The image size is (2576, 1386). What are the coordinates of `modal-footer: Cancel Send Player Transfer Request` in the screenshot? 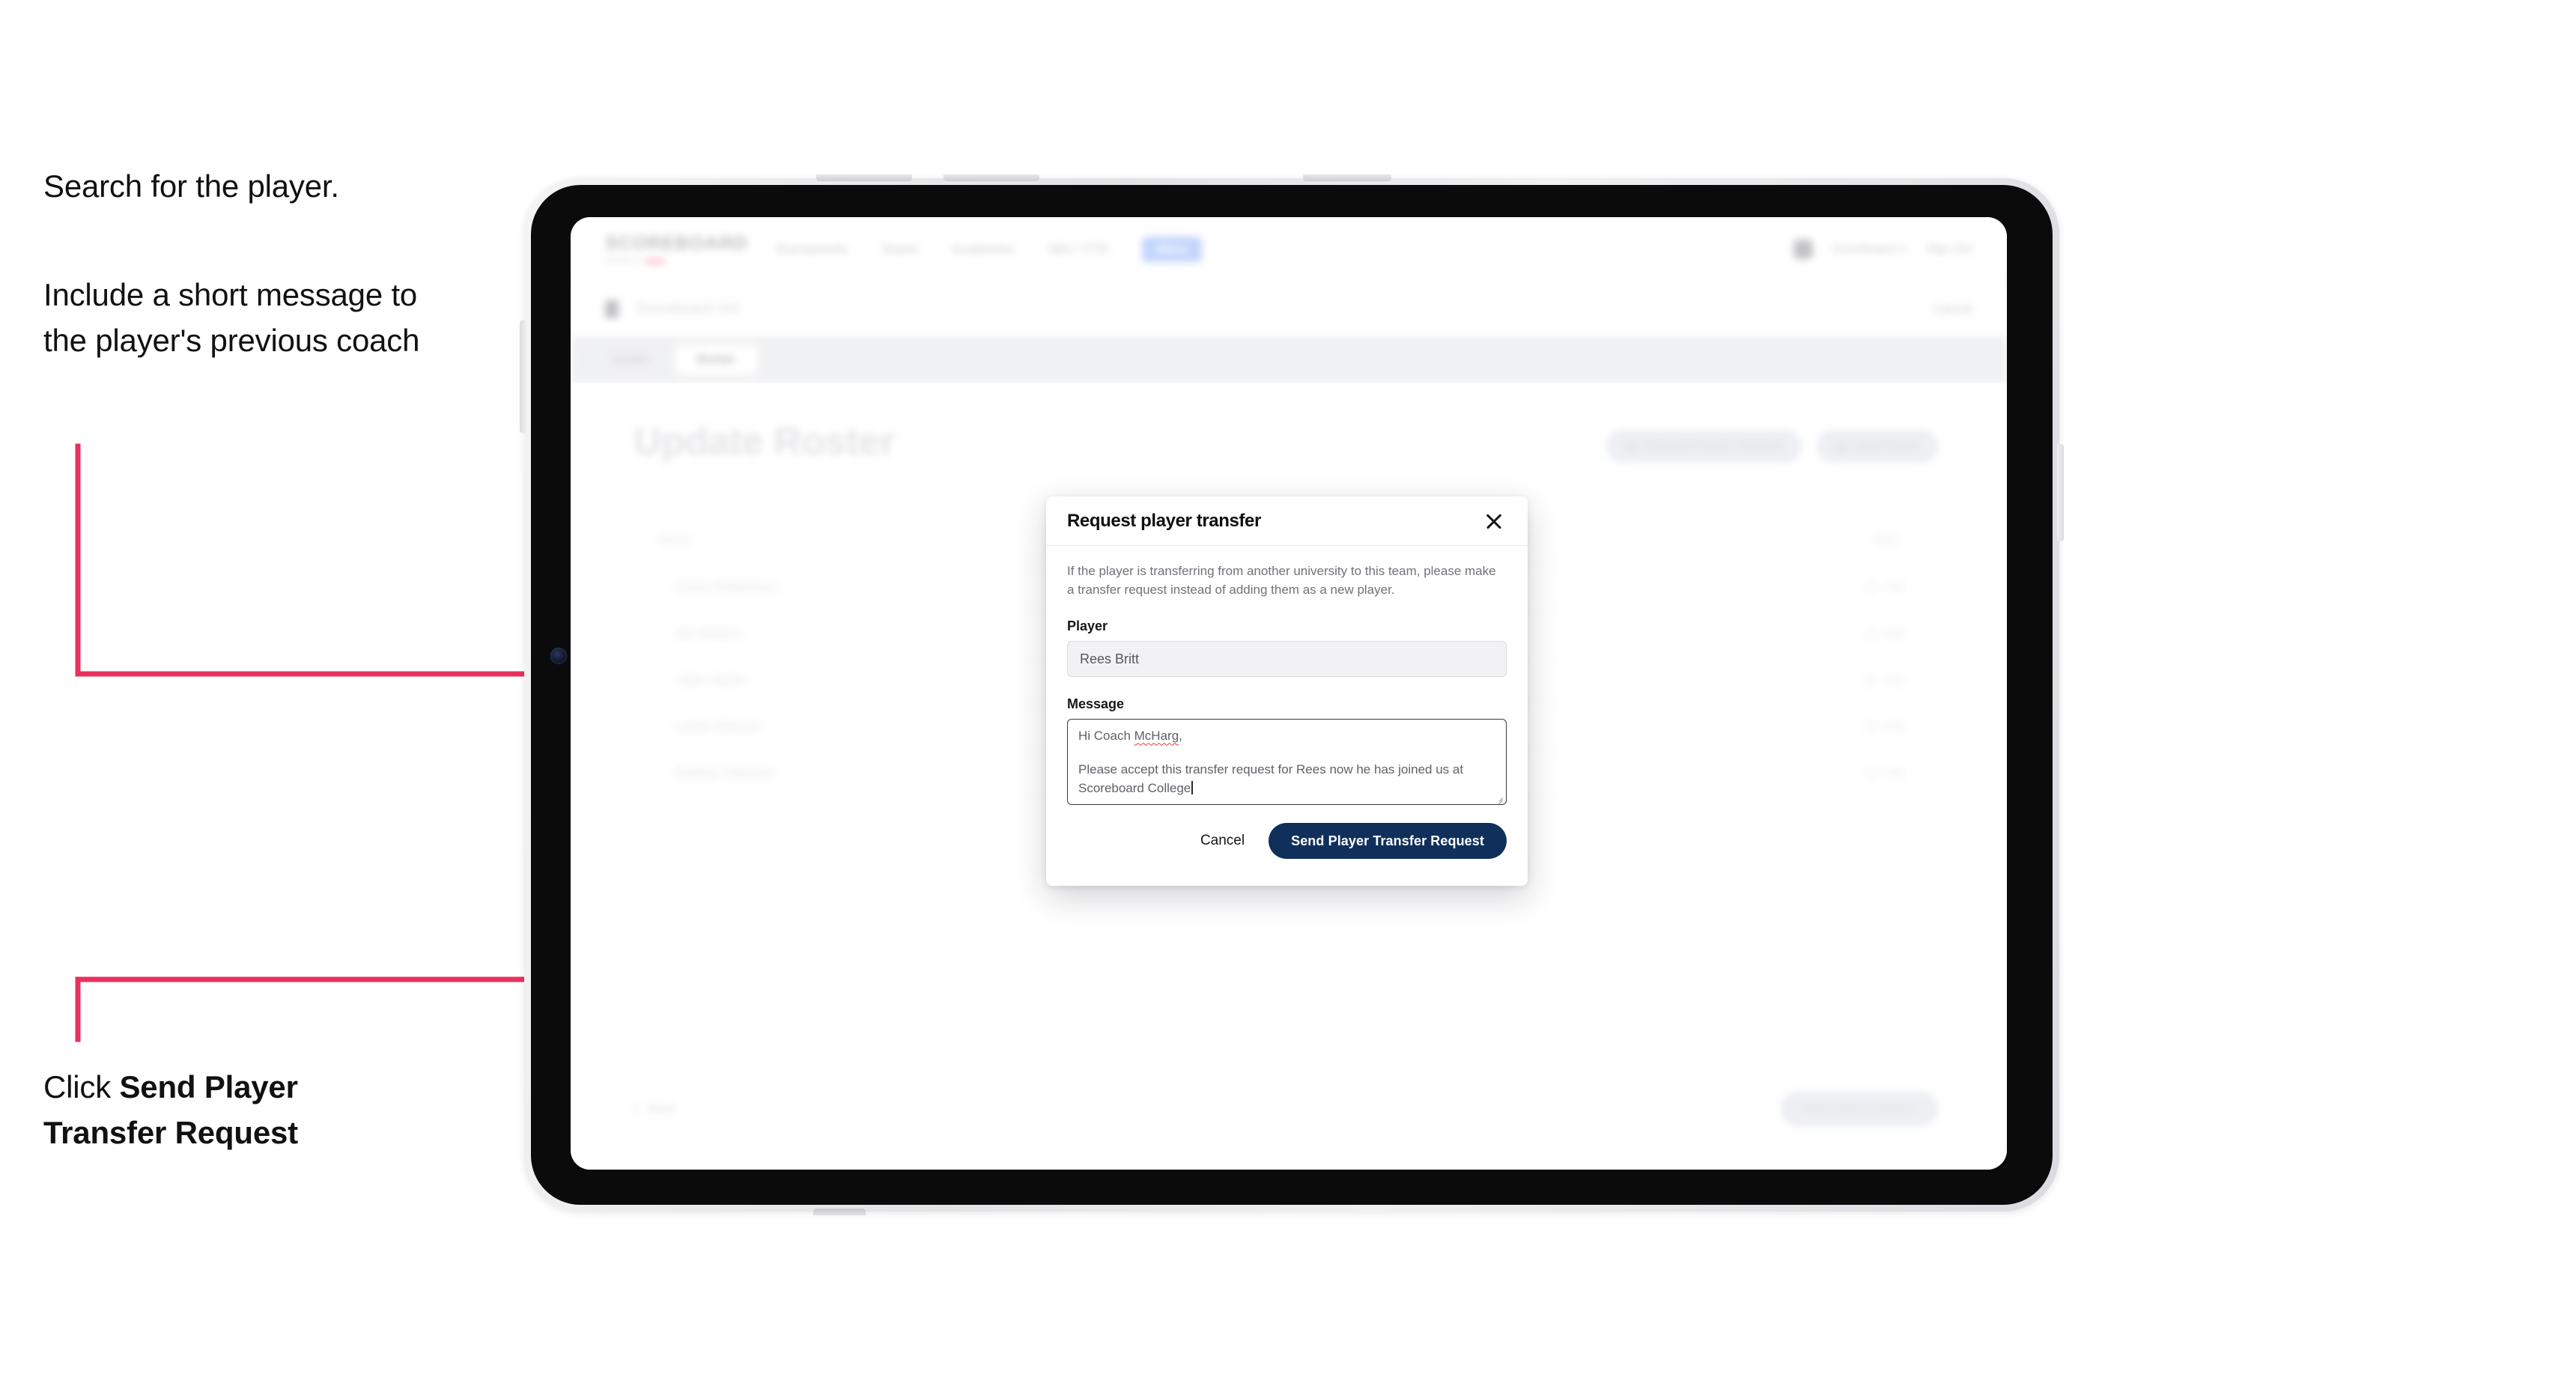 It's located at (1287, 833).